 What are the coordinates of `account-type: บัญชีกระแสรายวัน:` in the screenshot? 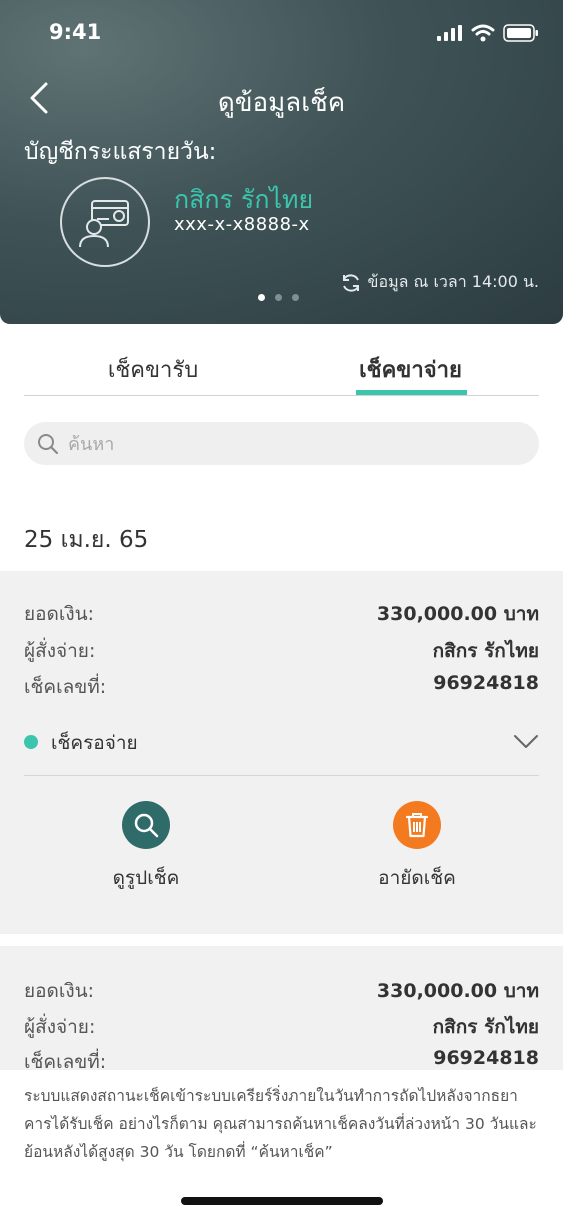 It's located at (120, 152).